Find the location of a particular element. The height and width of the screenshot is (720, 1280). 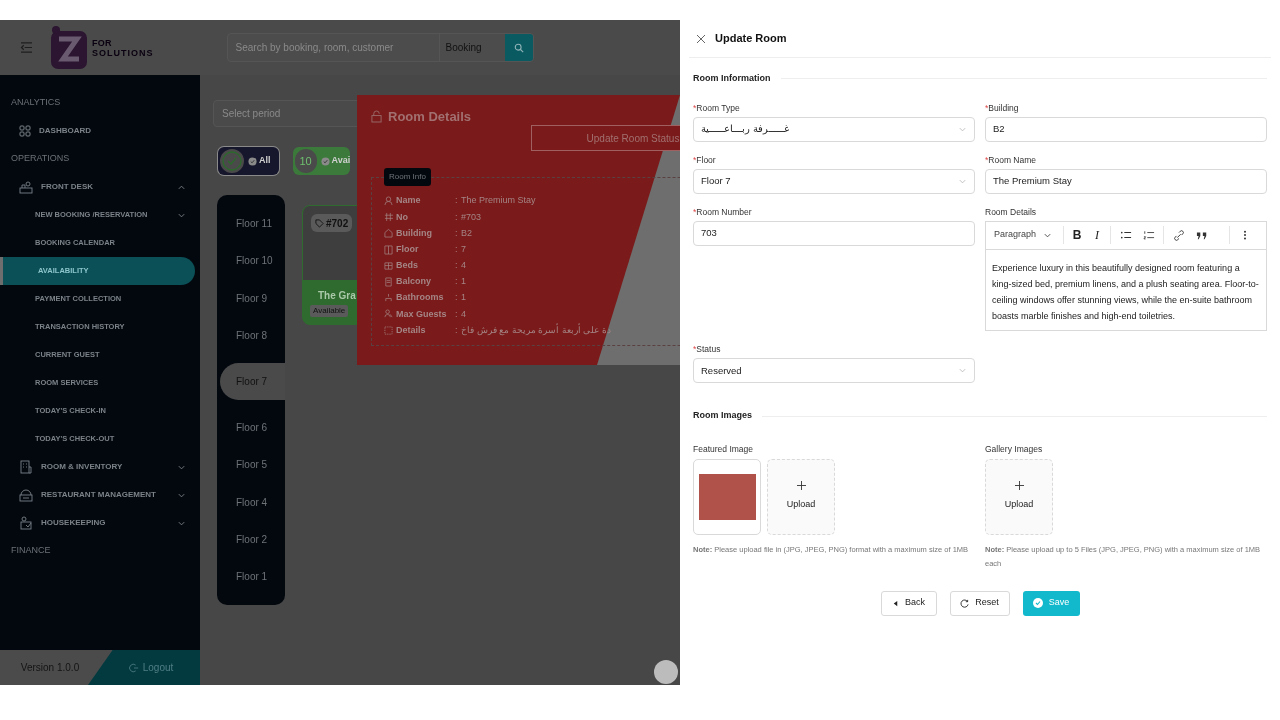

sidebar-item: ROOM & INVENTORY is located at coordinates (100, 467).